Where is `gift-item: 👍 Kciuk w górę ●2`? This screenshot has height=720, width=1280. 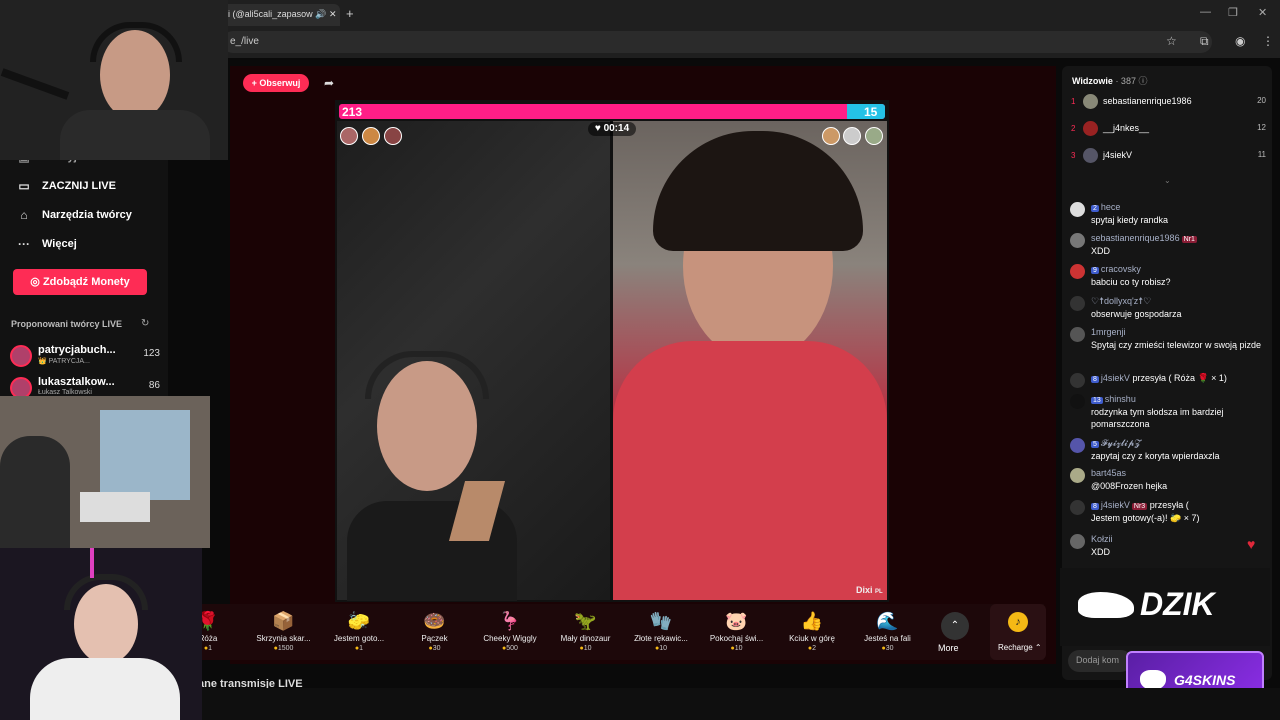
gift-item: 👍 Kciuk w górę ●2 is located at coordinates (812, 631).